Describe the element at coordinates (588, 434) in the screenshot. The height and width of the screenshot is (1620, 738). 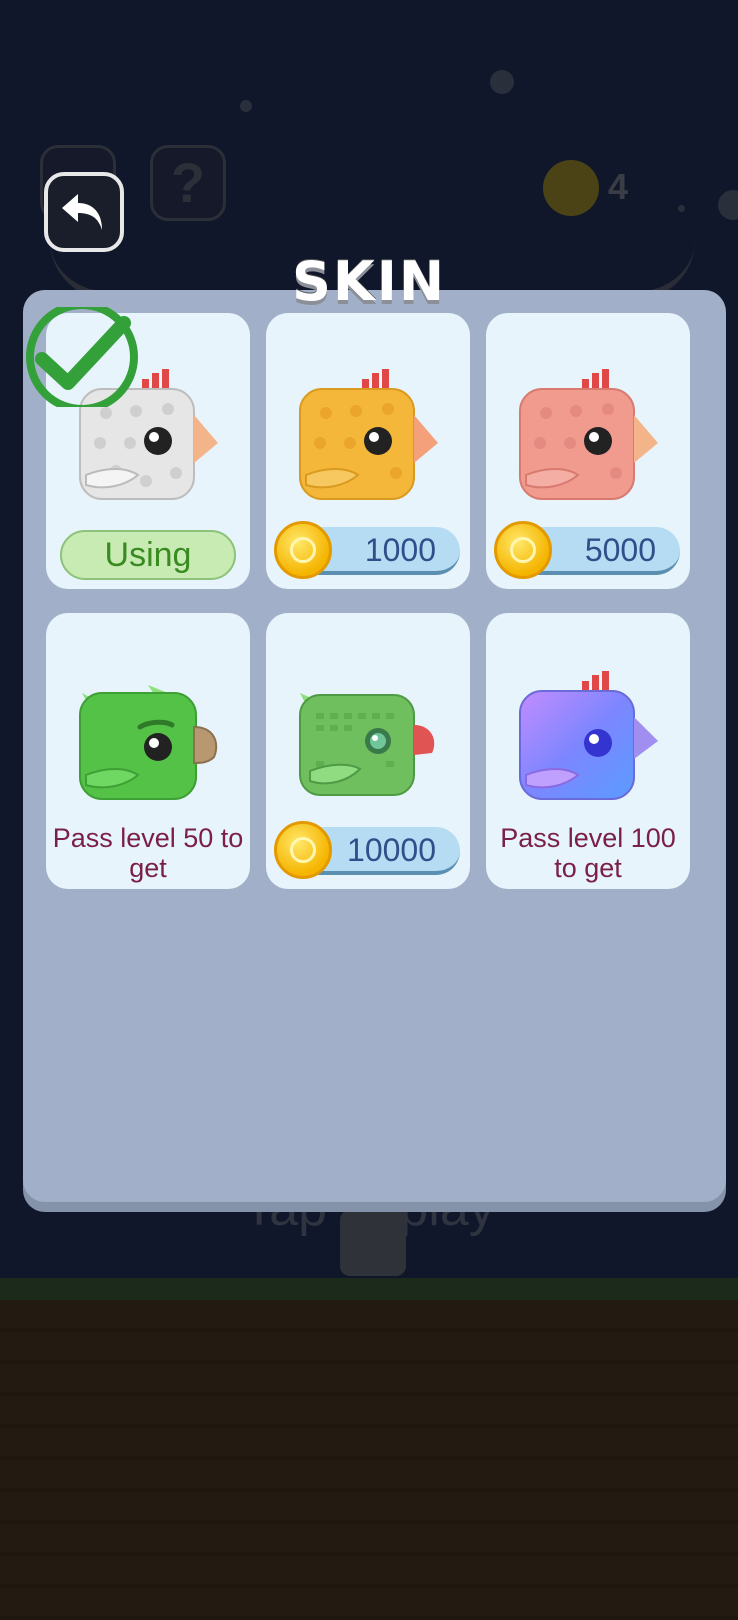
I see `pink-chick-icon` at that location.